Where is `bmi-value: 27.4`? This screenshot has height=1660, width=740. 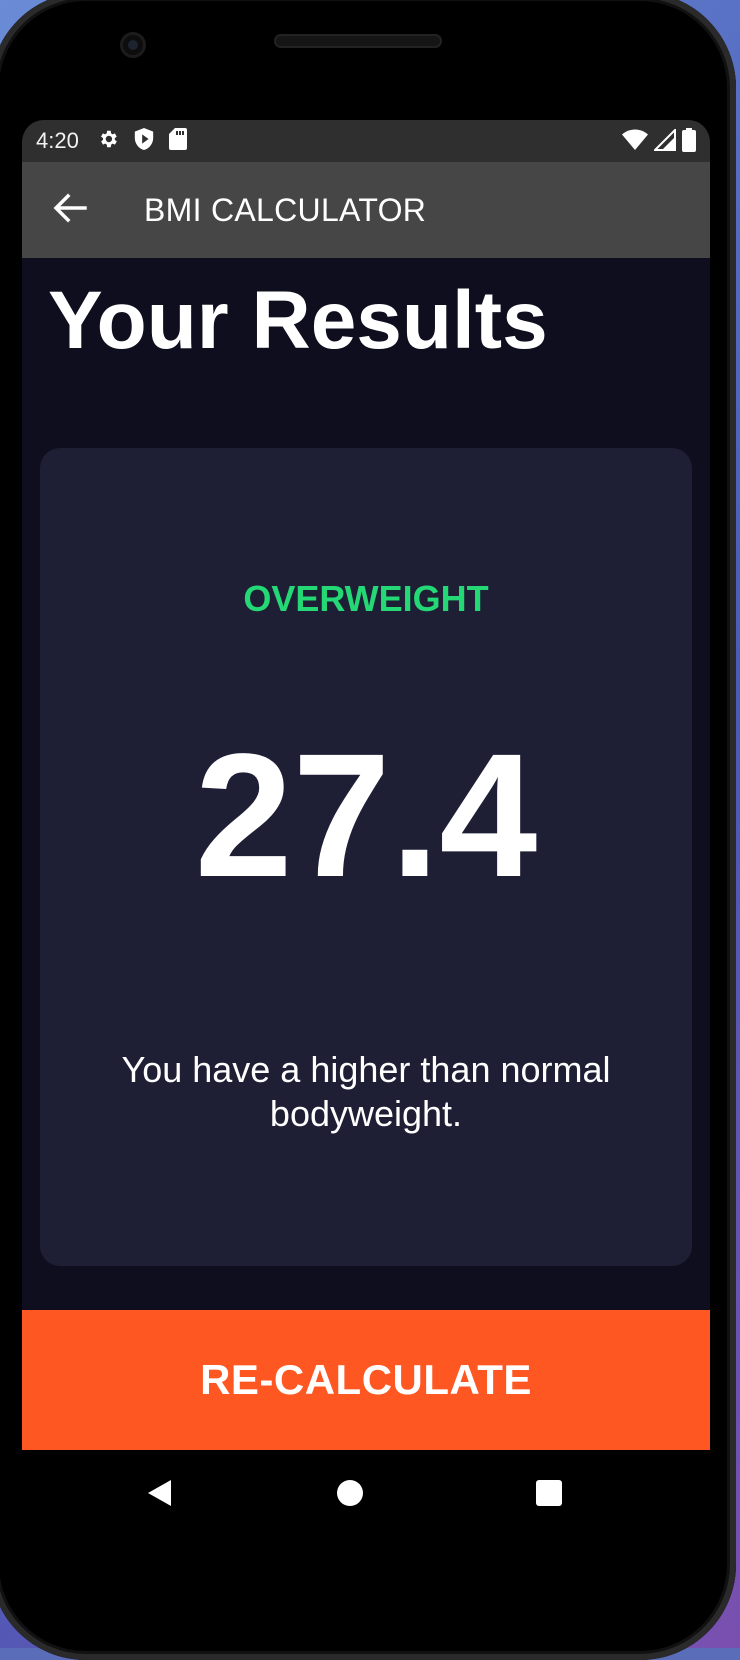 bmi-value: 27.4 is located at coordinates (366, 816).